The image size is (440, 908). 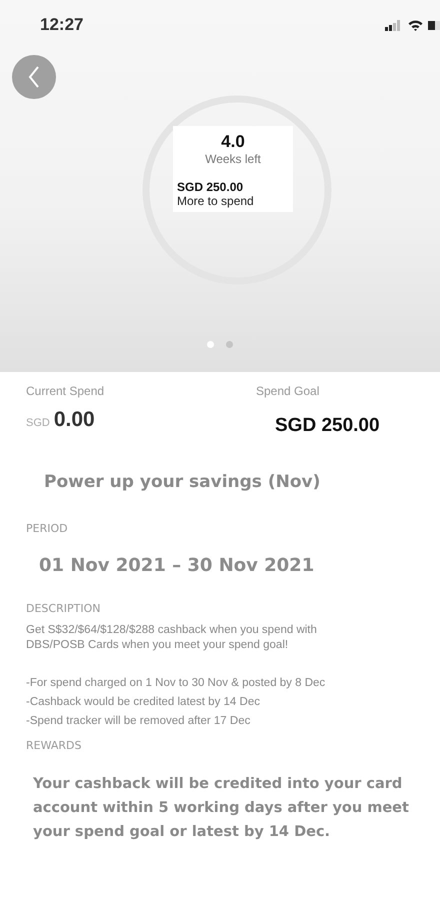 What do you see at coordinates (139, 721) in the screenshot?
I see `description-bullet: -Spend tracker will be removed after 17 Dec` at bounding box center [139, 721].